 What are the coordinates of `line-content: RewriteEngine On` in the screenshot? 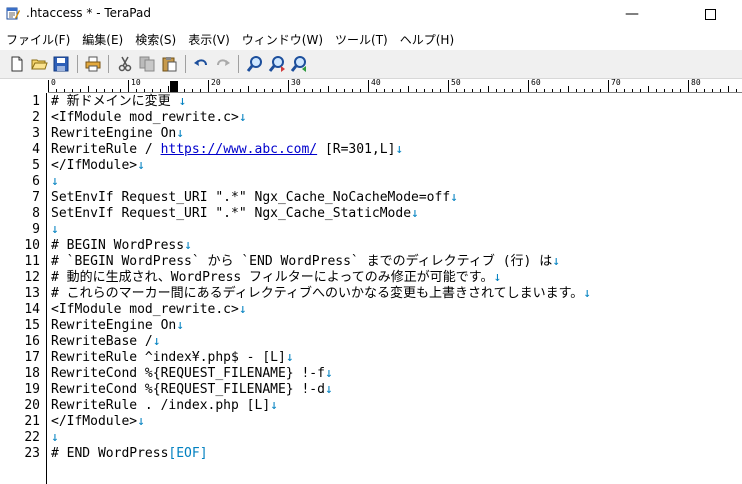 It's located at (114, 133).